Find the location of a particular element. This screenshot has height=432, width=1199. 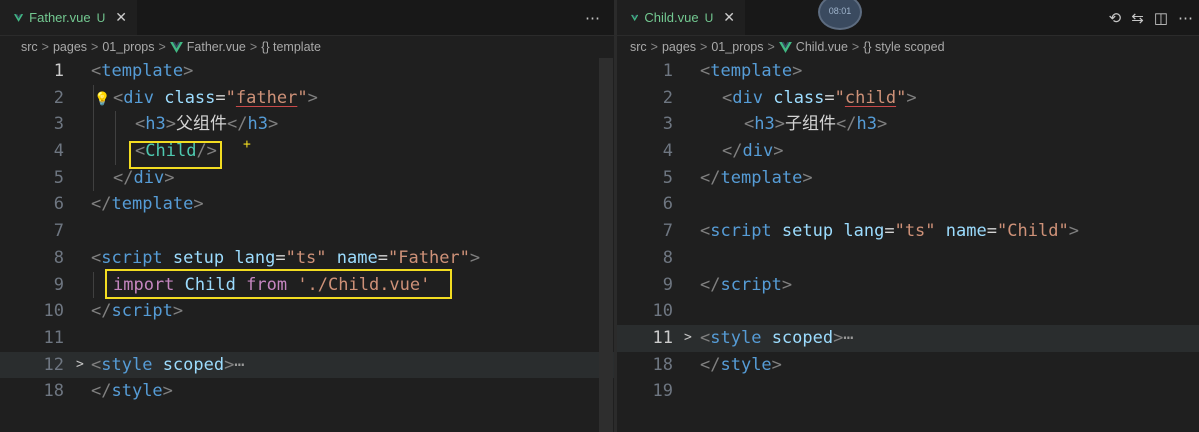

line-number: 9 is located at coordinates (58, 284).